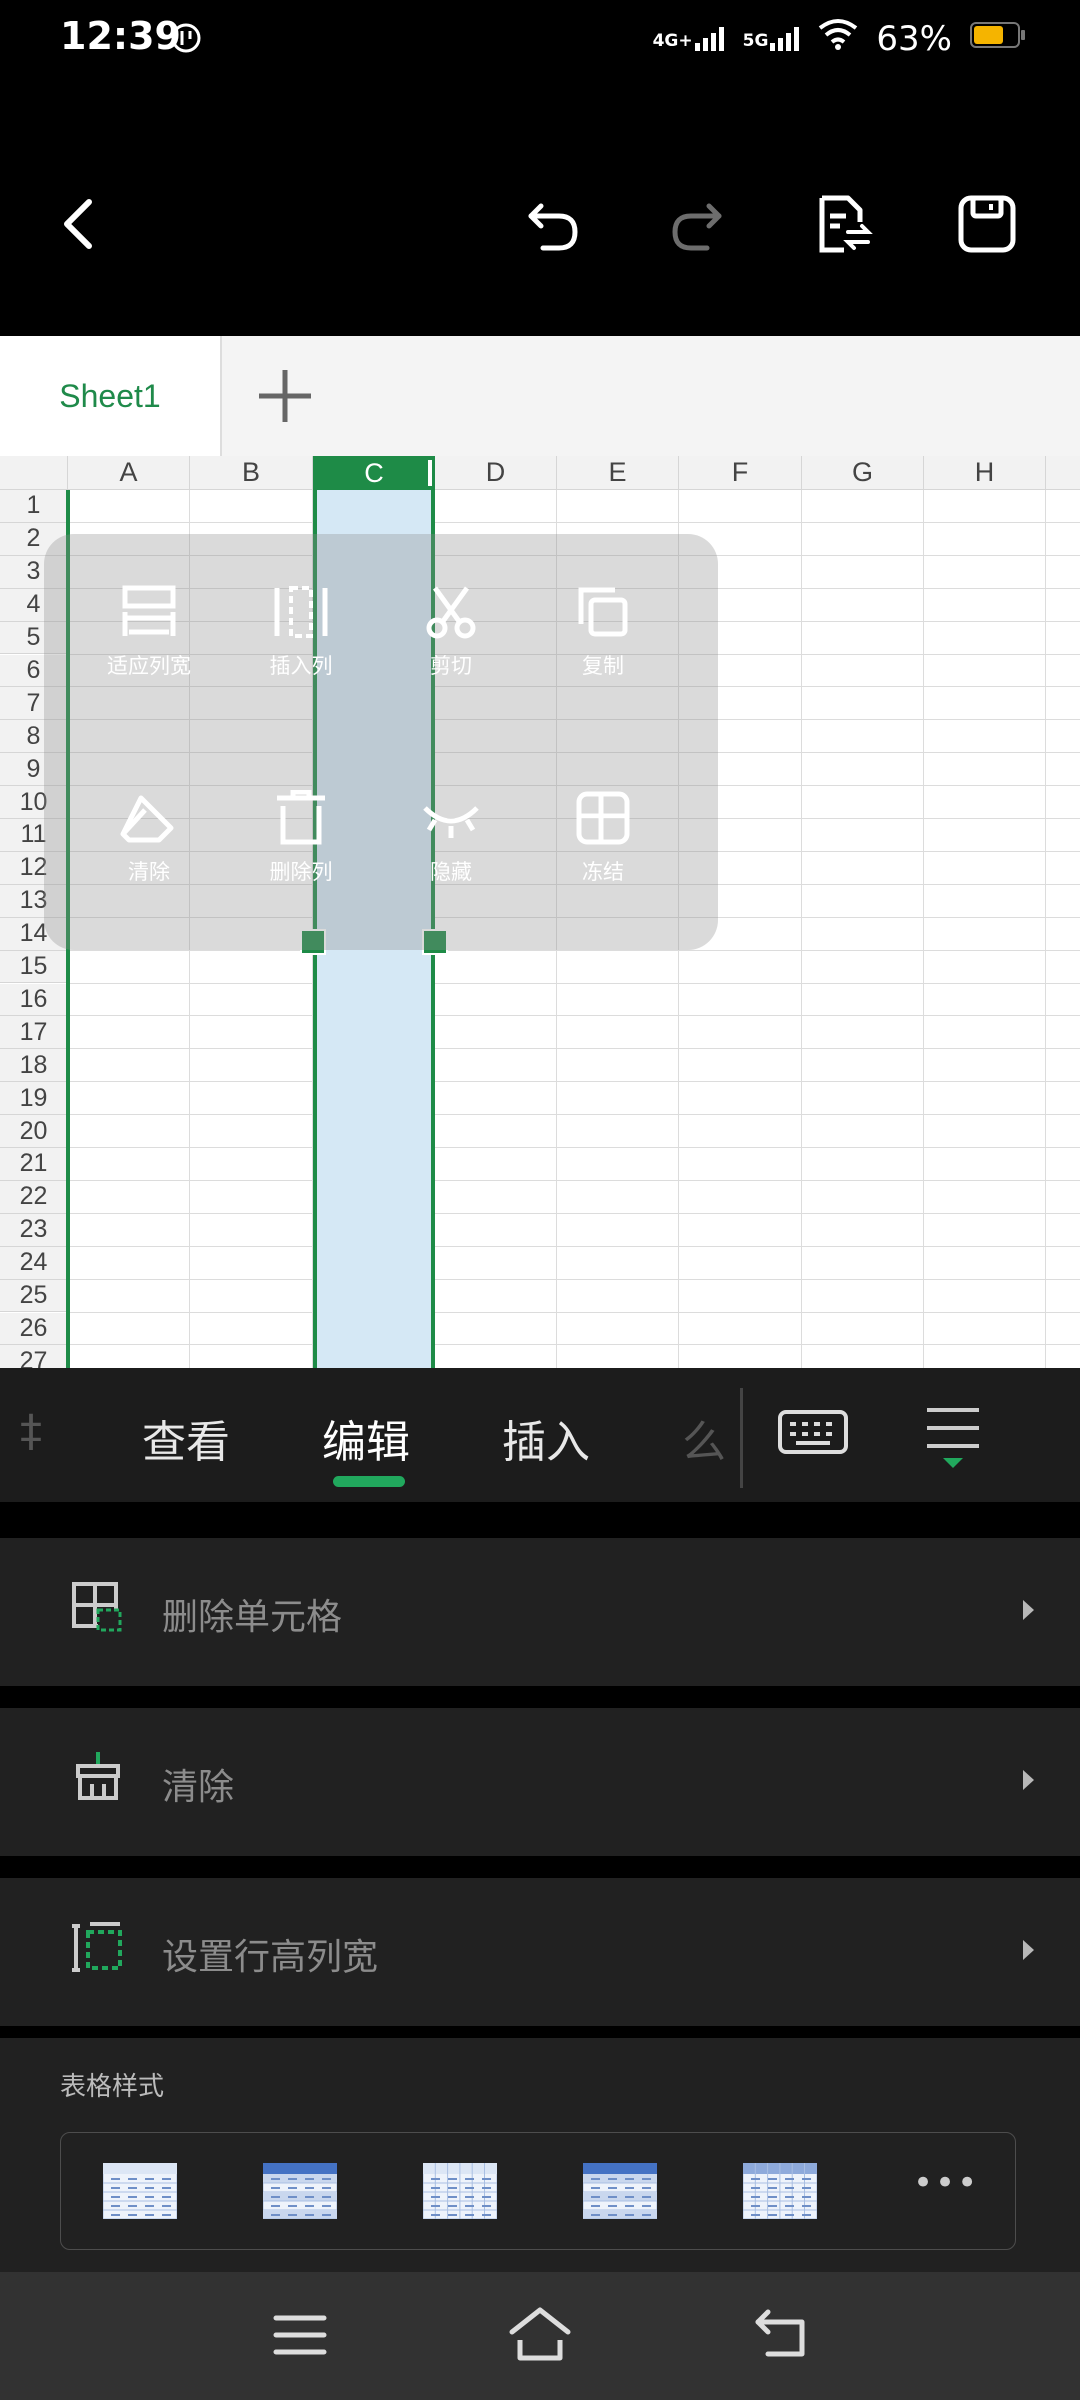 This screenshot has height=2400, width=1080. What do you see at coordinates (771, 38) in the screenshot?
I see `cellular-signal-5g-icon: 5G` at bounding box center [771, 38].